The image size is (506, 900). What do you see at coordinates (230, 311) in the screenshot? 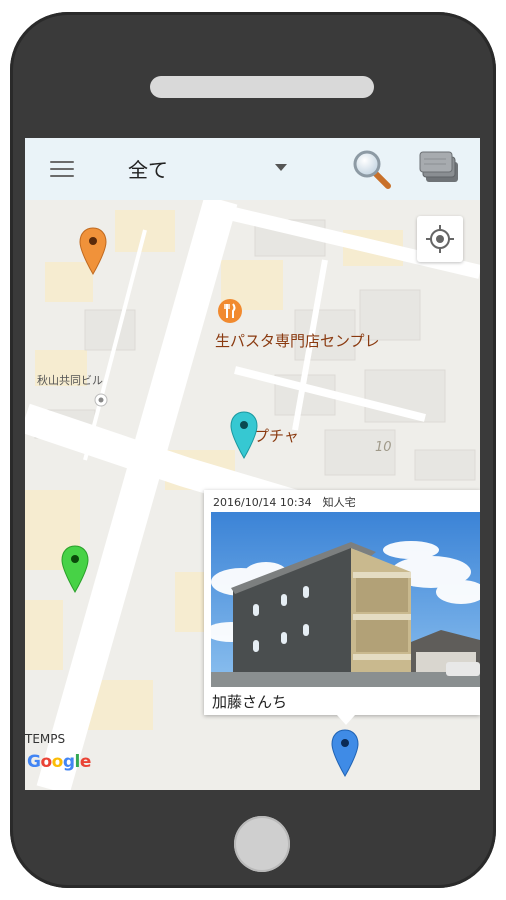
I see `restaurant-poi-icon` at bounding box center [230, 311].